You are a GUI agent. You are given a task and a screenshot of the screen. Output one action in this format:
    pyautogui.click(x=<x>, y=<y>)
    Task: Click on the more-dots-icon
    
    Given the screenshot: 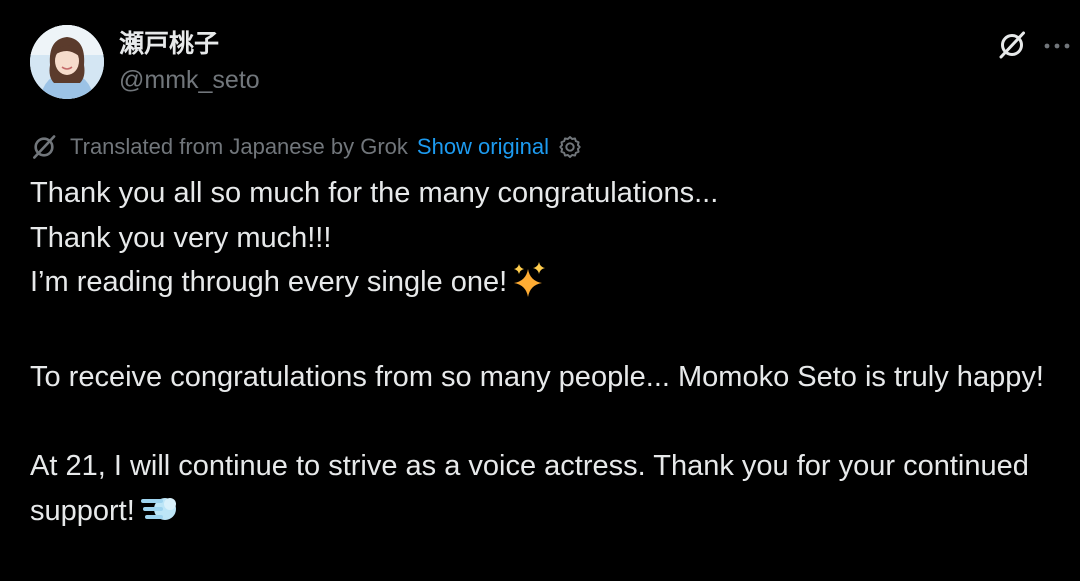 What is the action you would take?
    pyautogui.click(x=1057, y=46)
    